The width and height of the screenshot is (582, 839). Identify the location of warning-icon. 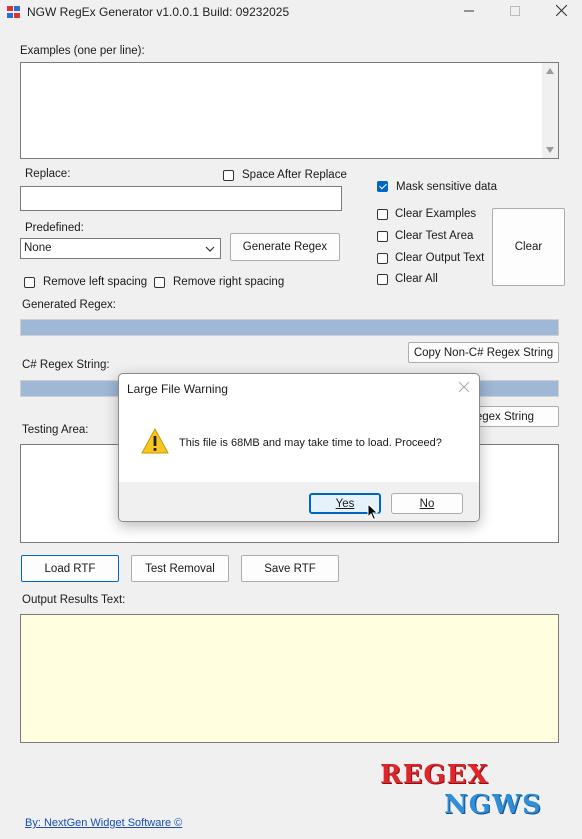
(155, 442).